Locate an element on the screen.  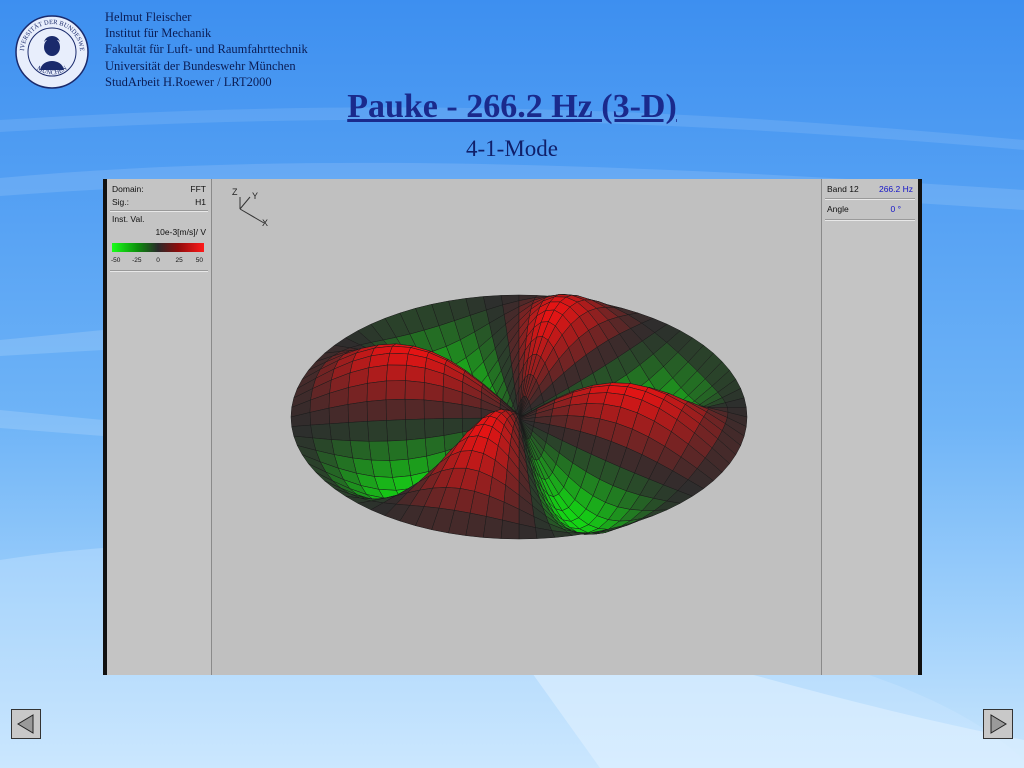
domain-row: Domain: FFT is located at coordinates (159, 190).